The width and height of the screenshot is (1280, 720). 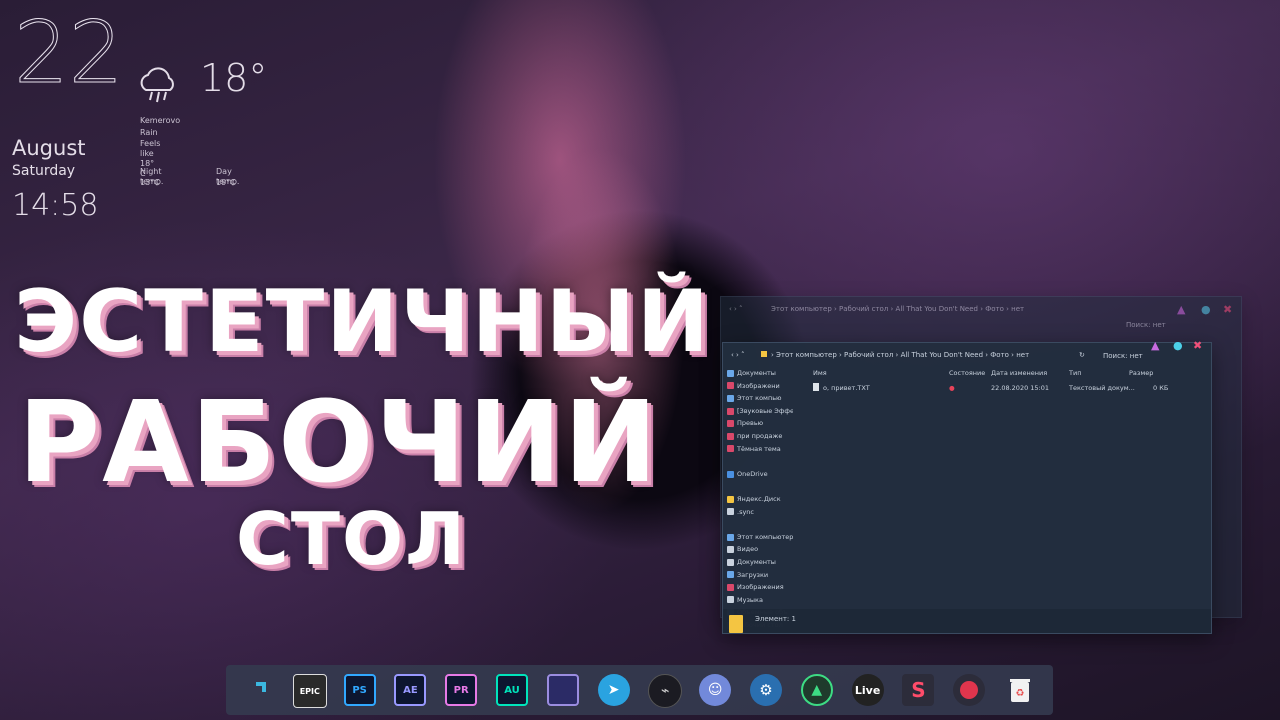 What do you see at coordinates (760, 411) in the screenshot?
I see `sidebar-item: [Звуковые Эффе` at bounding box center [760, 411].